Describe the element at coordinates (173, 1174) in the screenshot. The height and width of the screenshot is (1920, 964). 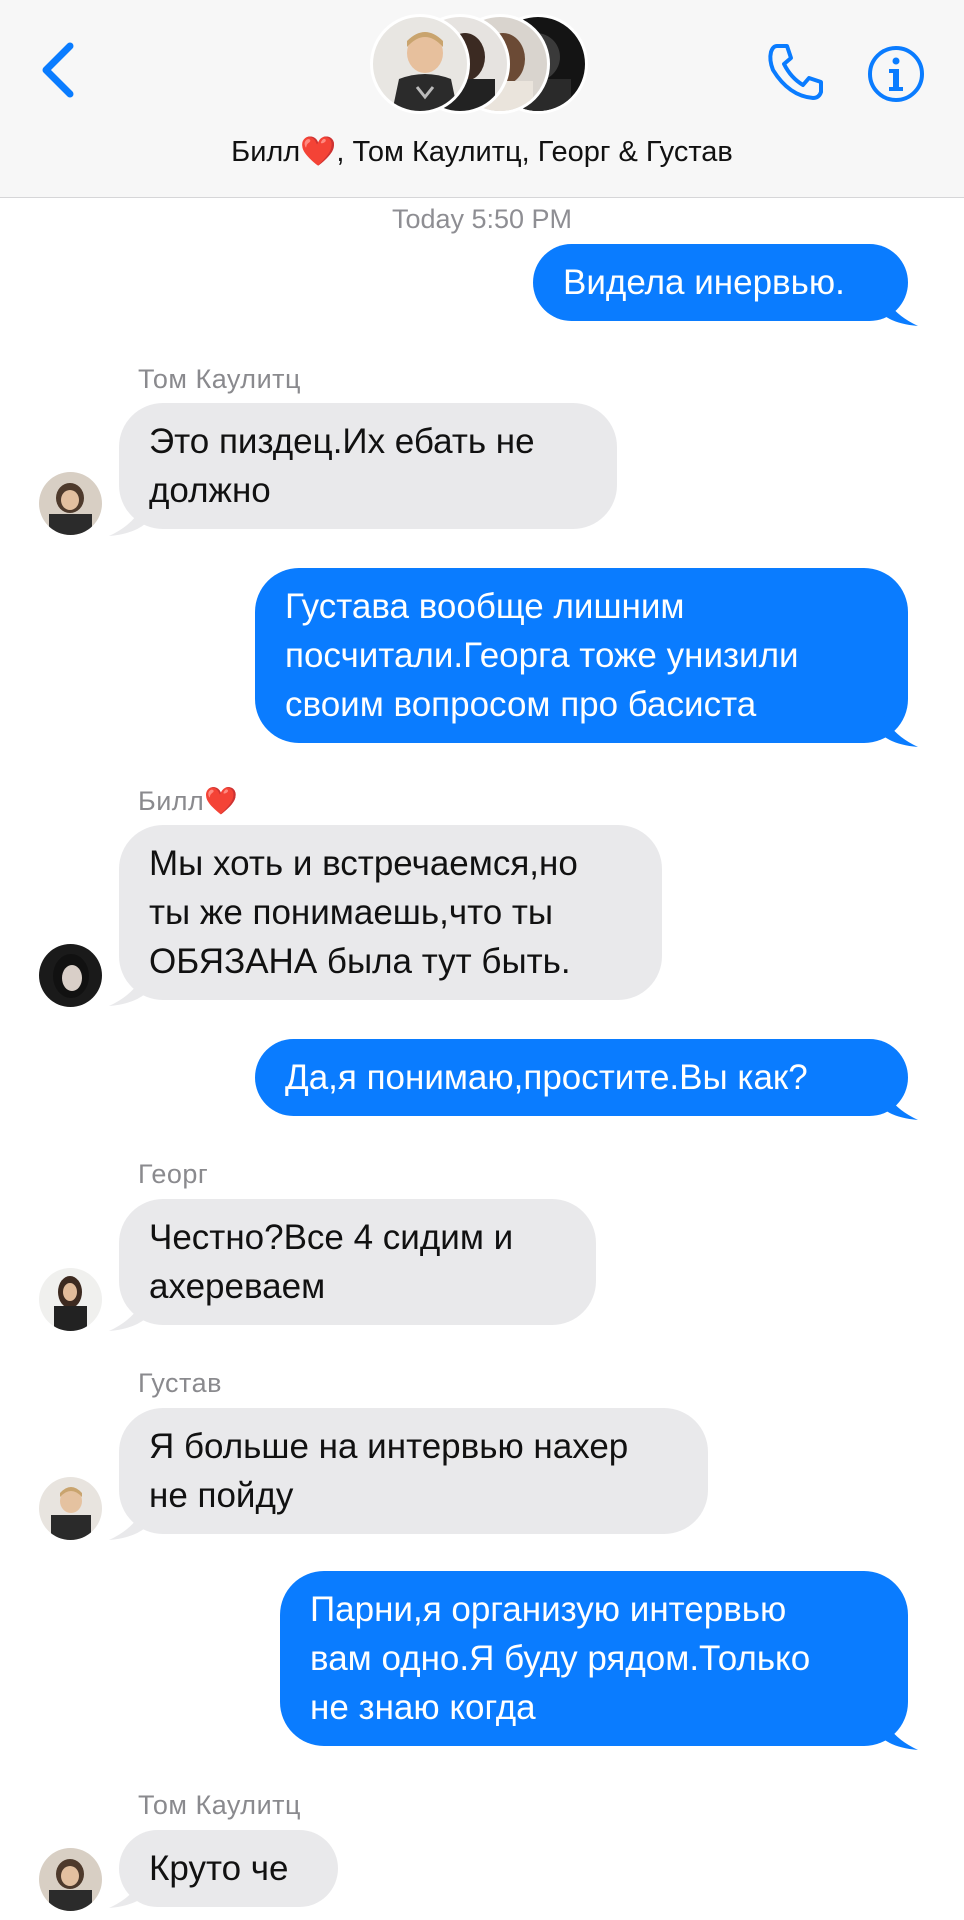
I see `sender-name: Георг` at that location.